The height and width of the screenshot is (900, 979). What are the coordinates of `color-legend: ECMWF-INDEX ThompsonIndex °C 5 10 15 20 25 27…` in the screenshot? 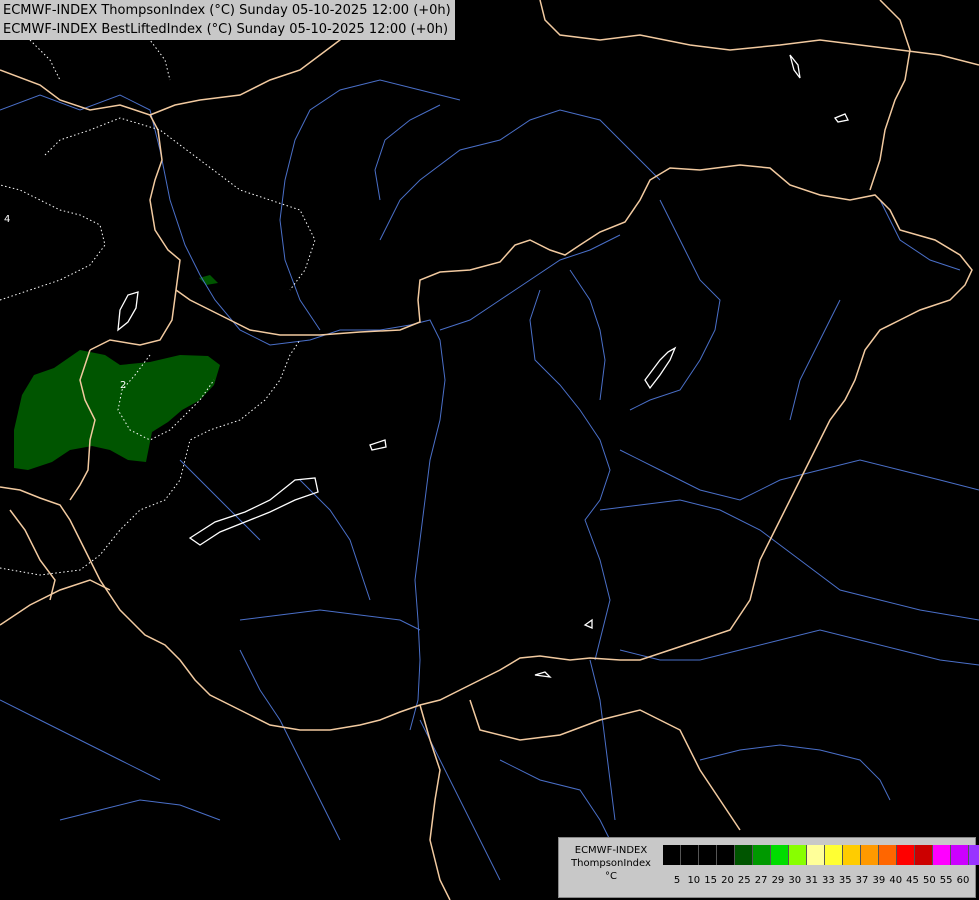 It's located at (768, 867).